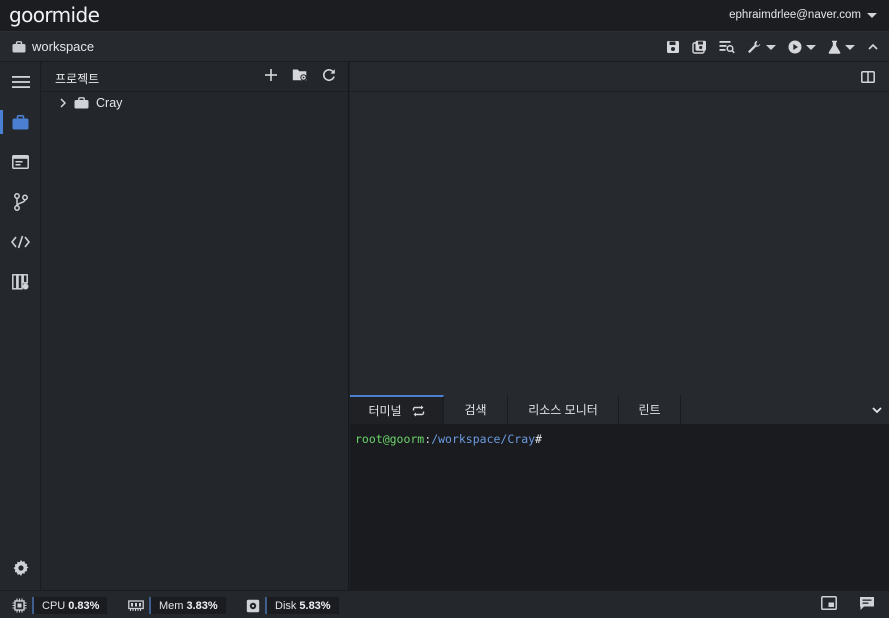  What do you see at coordinates (63, 46) in the screenshot?
I see `workspace-label: workspace` at bounding box center [63, 46].